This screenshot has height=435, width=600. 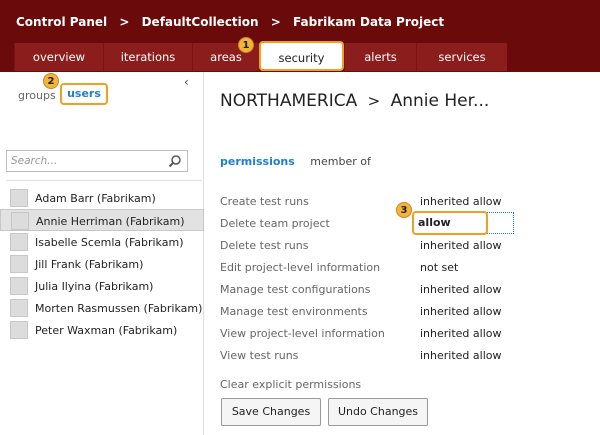 I want to click on save-changes-button: Save Changes, so click(x=271, y=412).